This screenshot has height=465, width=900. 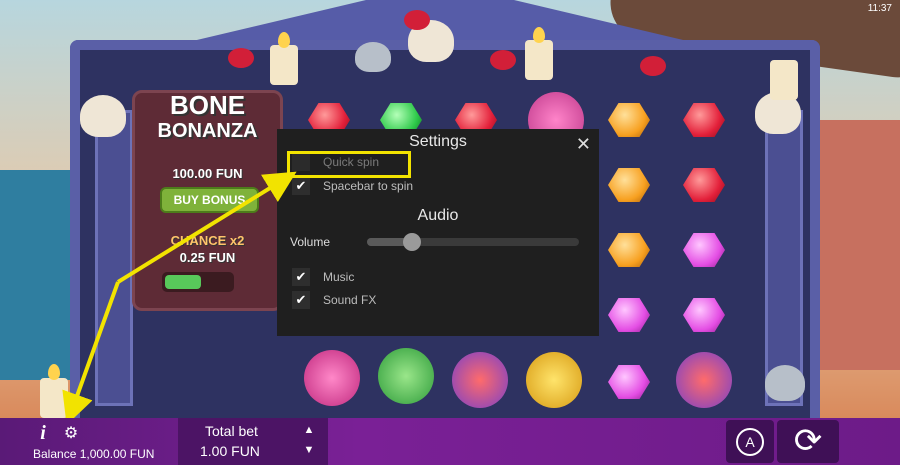 I want to click on total-bet-value: 1.00 FUN, so click(x=230, y=451).